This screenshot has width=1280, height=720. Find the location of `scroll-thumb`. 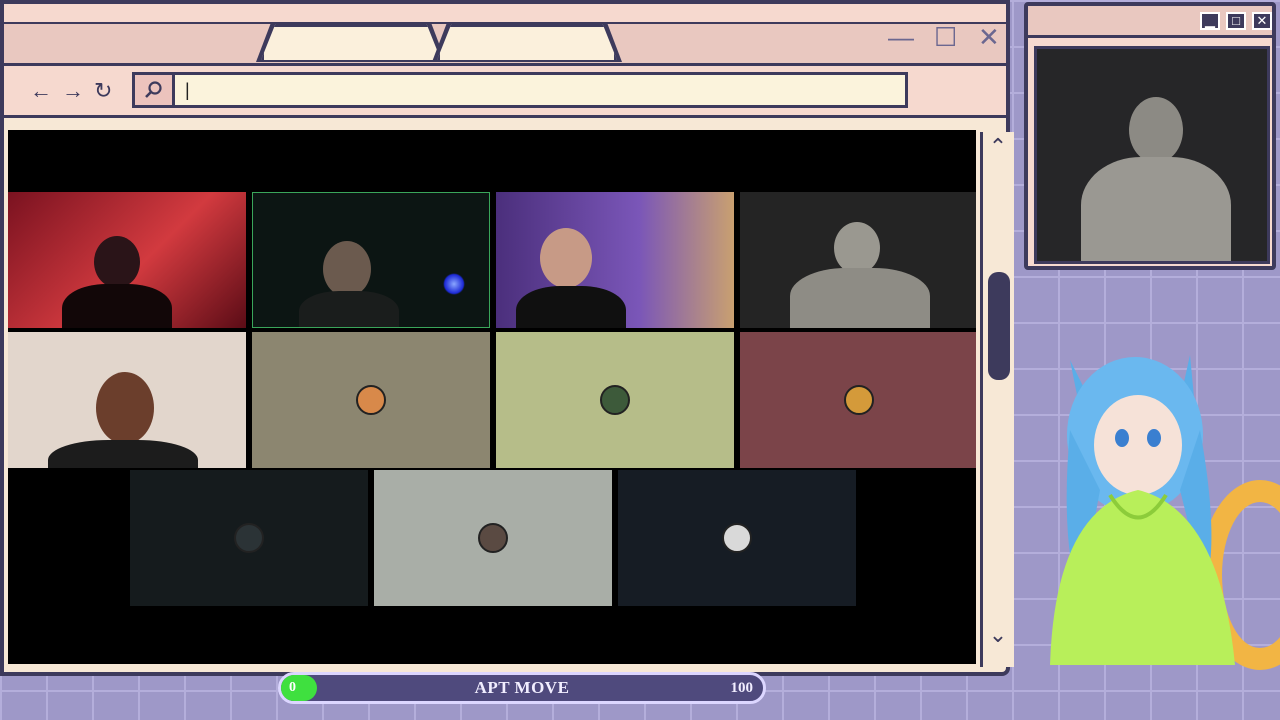

scroll-thumb is located at coordinates (999, 326).